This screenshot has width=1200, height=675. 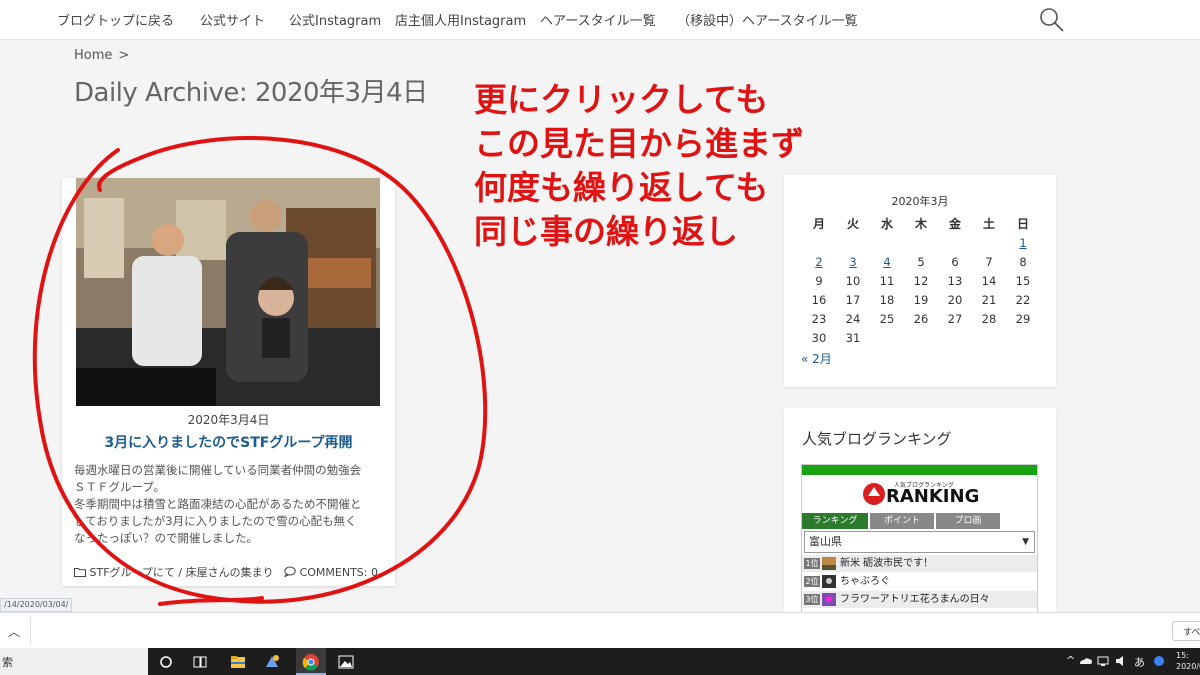 What do you see at coordinates (74, 661) in the screenshot?
I see `taskbar-search-box: 索` at bounding box center [74, 661].